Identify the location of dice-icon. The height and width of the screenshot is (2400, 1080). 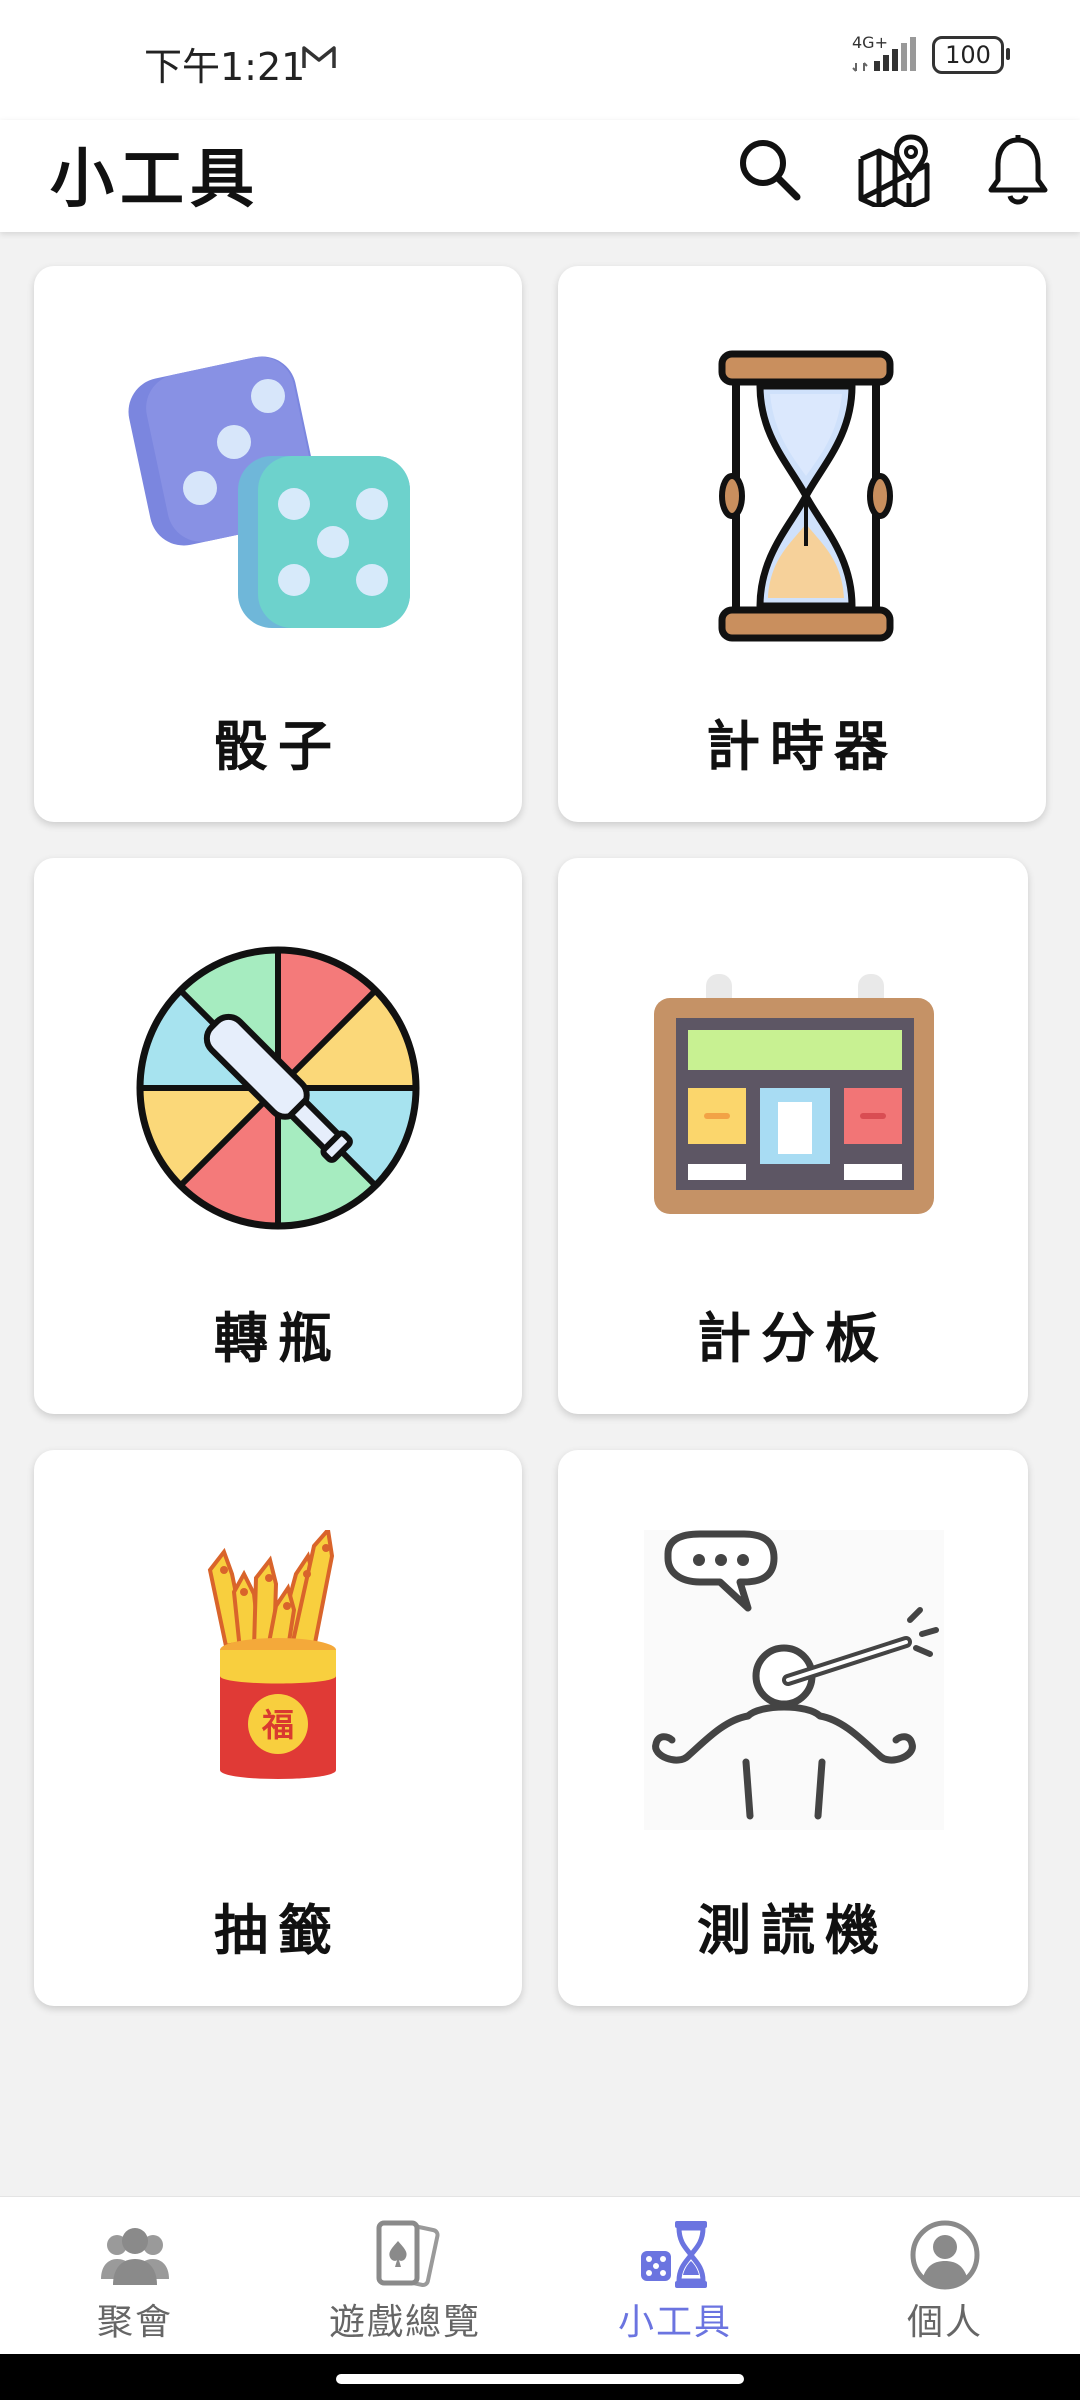
(278, 496).